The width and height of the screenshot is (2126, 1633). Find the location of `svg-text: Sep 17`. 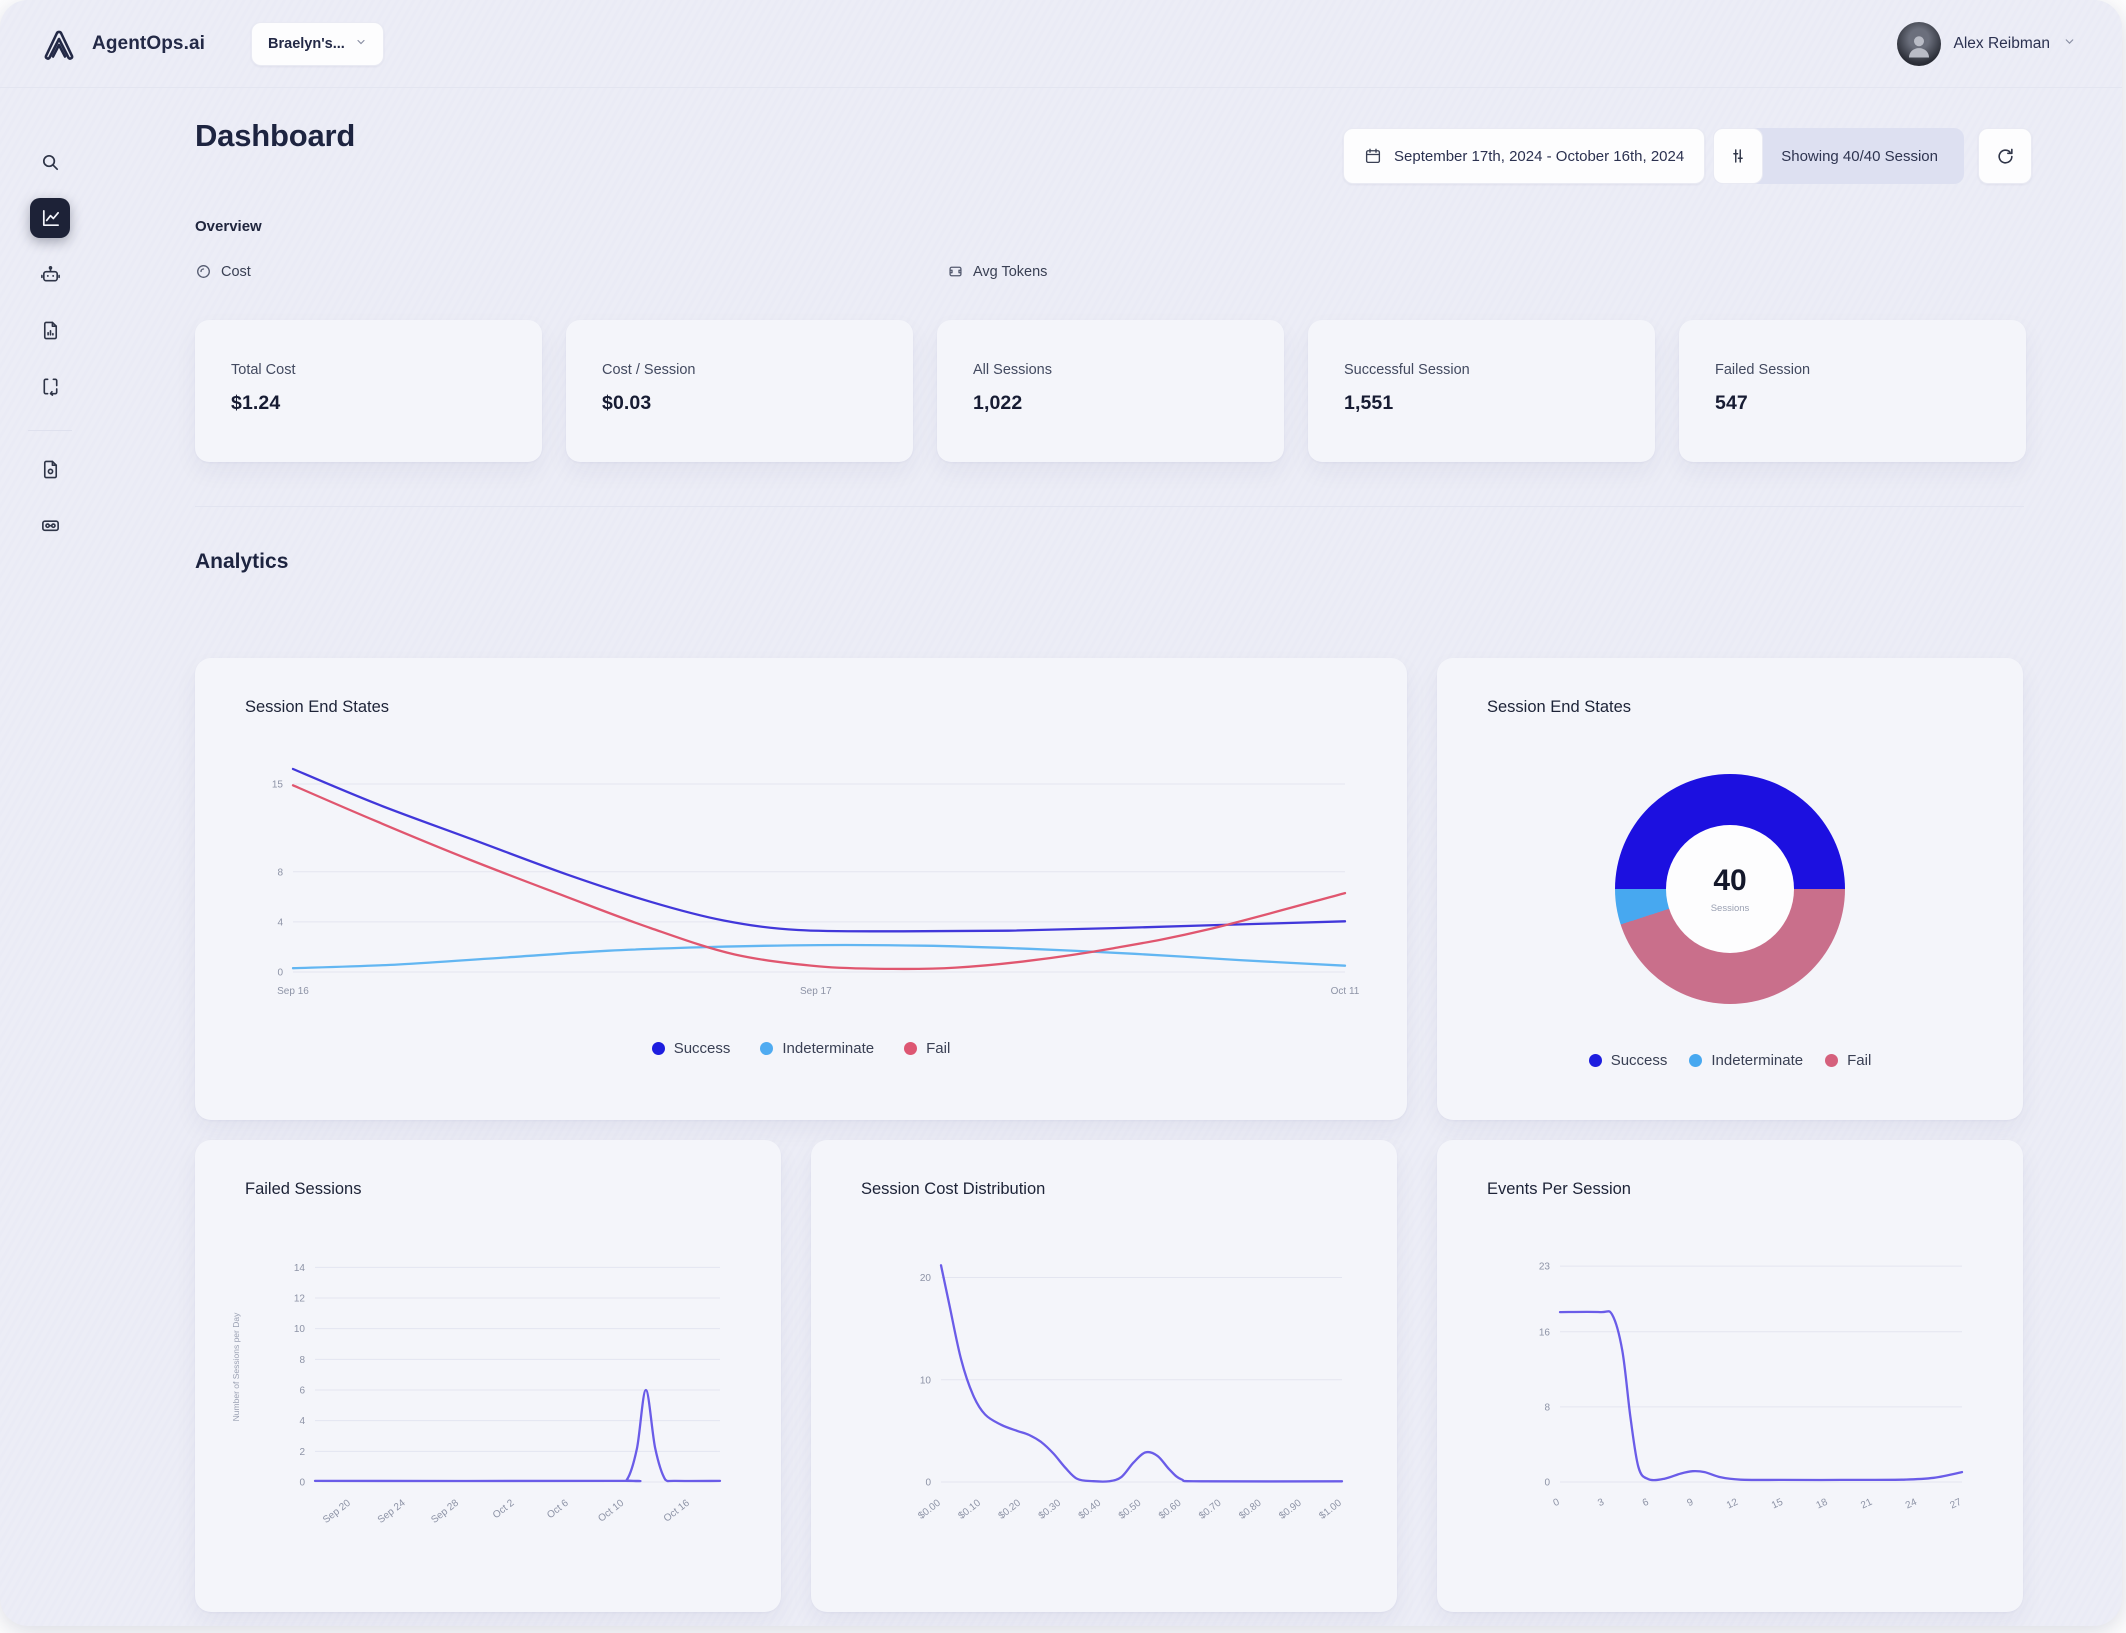

svg-text: Sep 17 is located at coordinates (816, 991).